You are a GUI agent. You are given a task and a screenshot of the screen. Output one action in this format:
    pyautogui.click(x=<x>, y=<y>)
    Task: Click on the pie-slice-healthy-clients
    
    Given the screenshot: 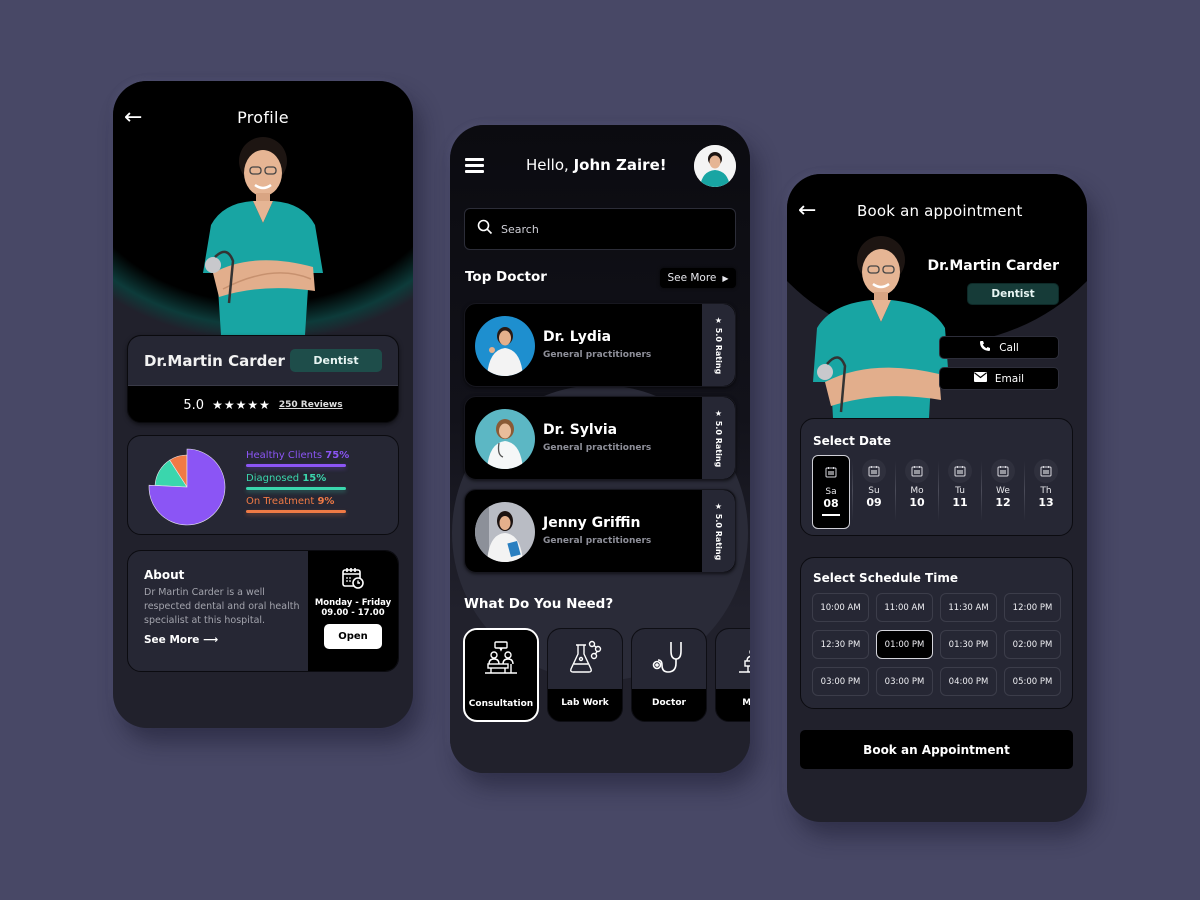 What is the action you would take?
    pyautogui.click(x=187, y=487)
    